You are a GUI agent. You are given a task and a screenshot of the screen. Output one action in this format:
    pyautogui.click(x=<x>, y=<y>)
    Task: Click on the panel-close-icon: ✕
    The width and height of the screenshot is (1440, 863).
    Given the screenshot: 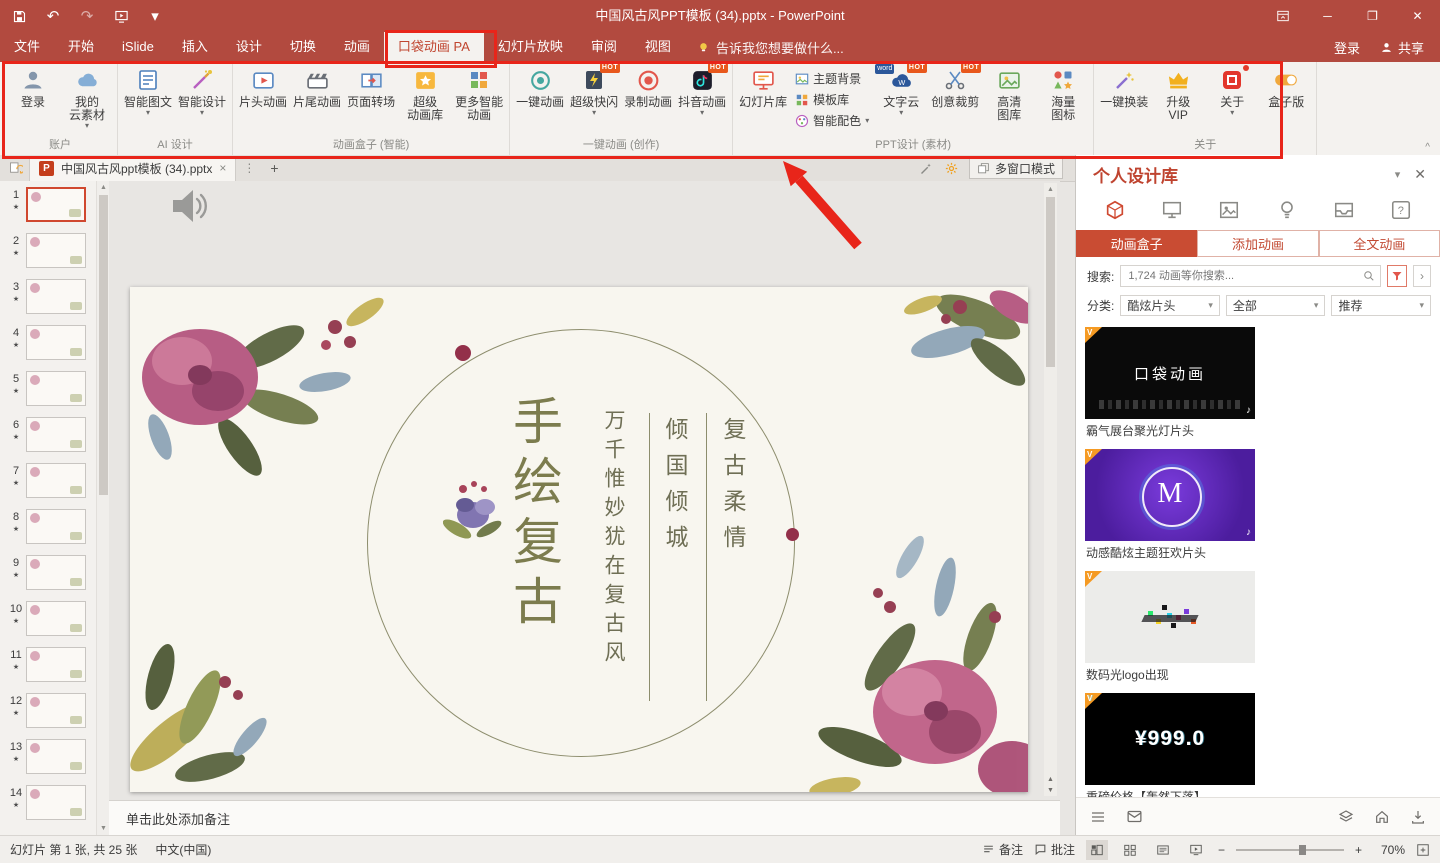 What is the action you would take?
    pyautogui.click(x=1420, y=174)
    